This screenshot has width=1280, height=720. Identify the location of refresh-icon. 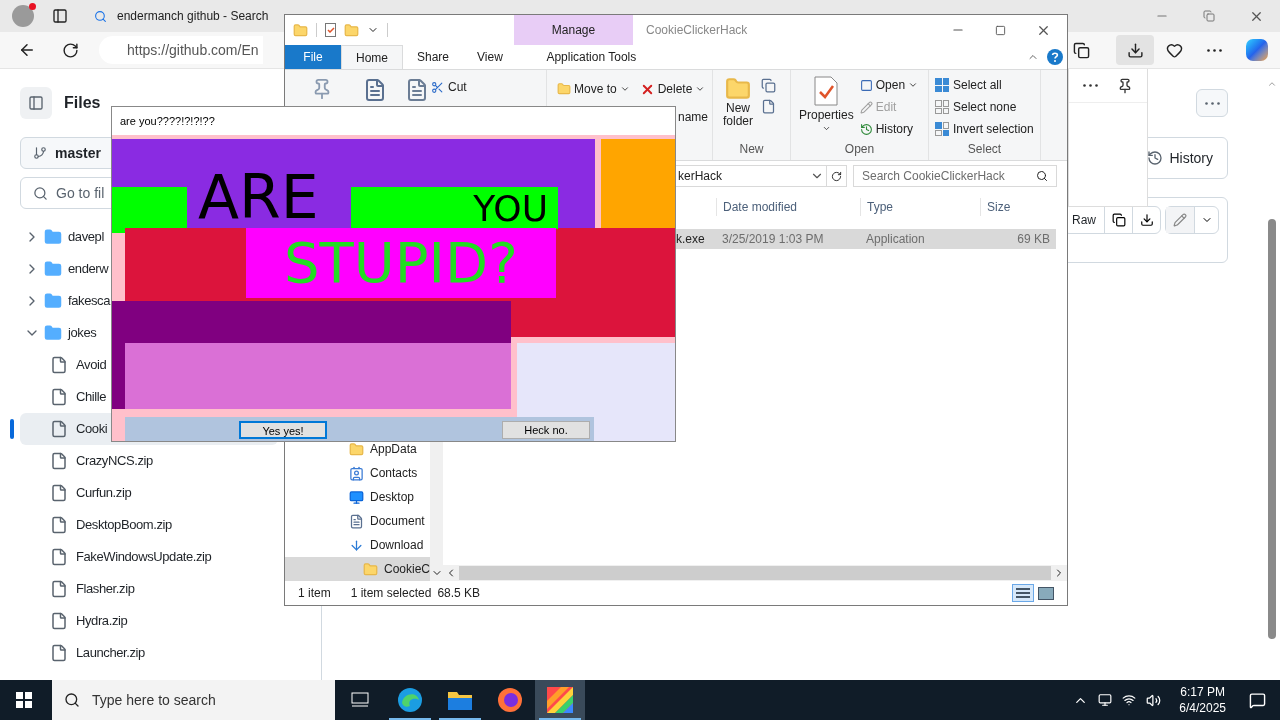
(836, 176).